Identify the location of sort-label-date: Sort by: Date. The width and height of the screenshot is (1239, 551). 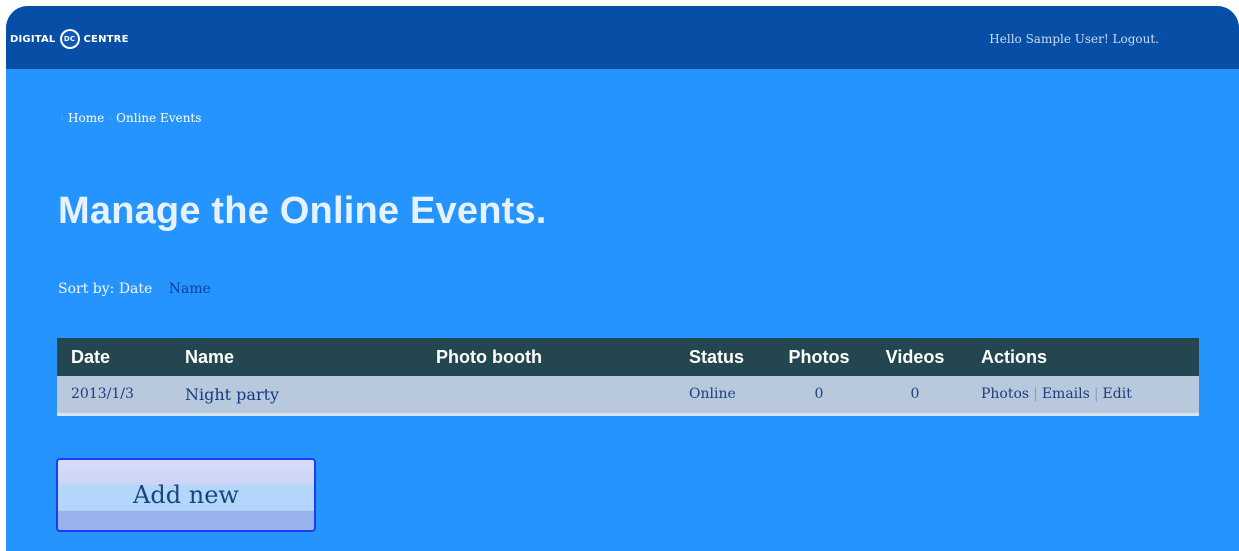
(105, 289).